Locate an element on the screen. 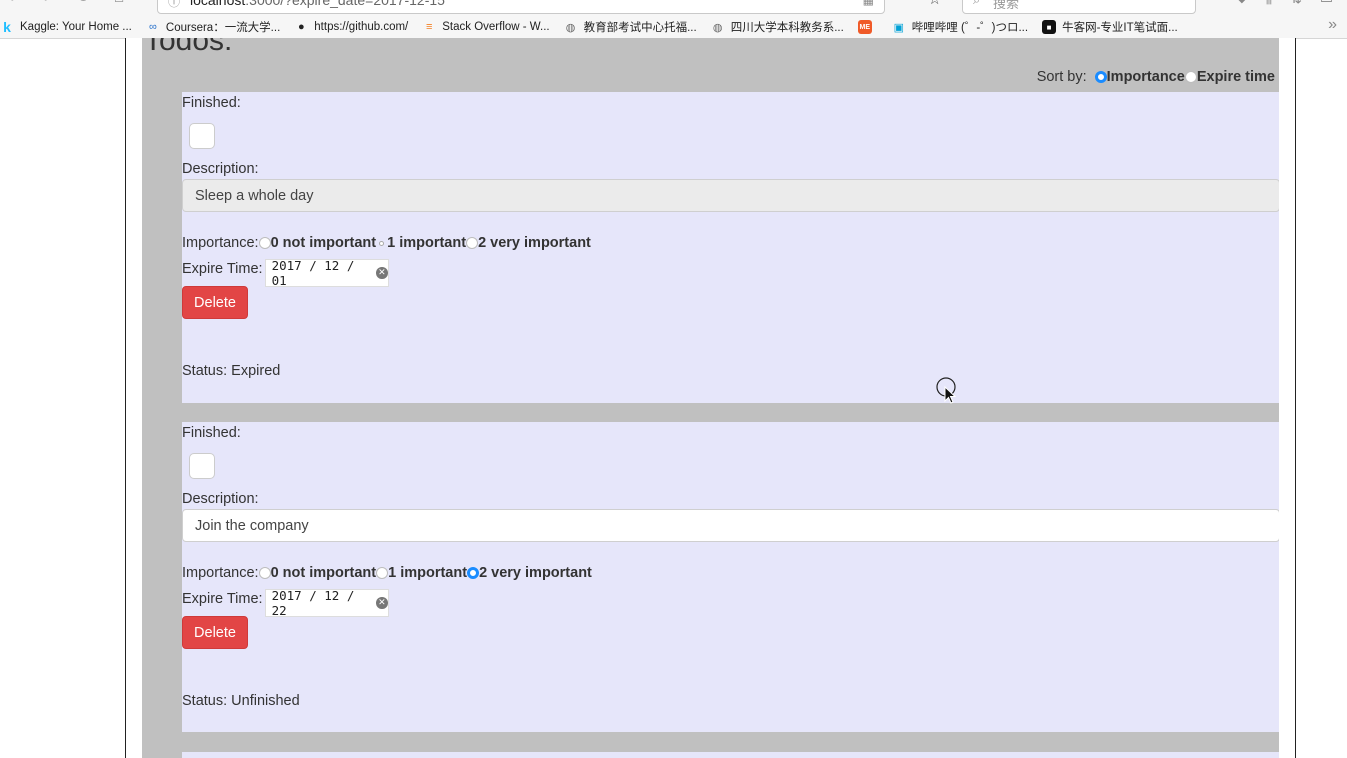 The height and width of the screenshot is (758, 1347). bilibili-icon: ▣ is located at coordinates (898, 27).